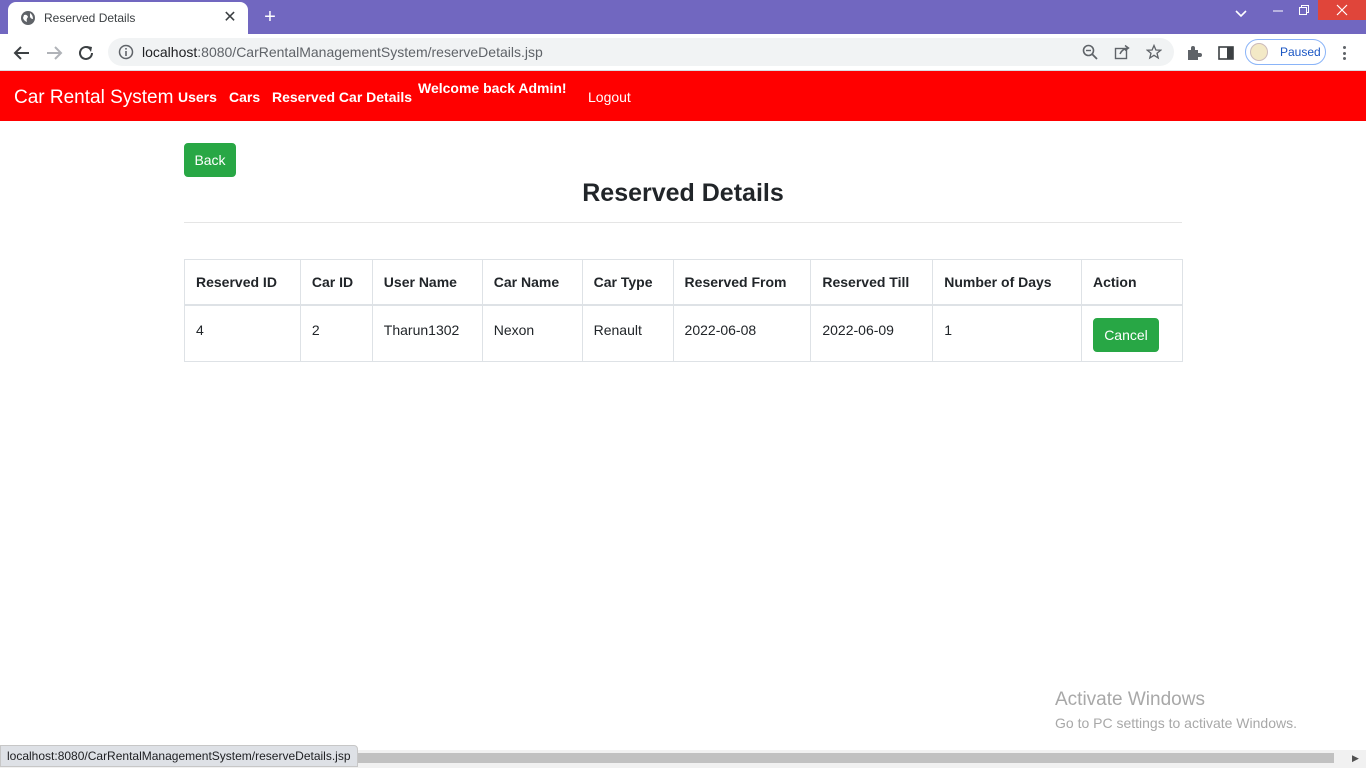 Image resolution: width=1366 pixels, height=768 pixels. What do you see at coordinates (1130, 699) in the screenshot?
I see `activate-windows-title: Activate Windows` at bounding box center [1130, 699].